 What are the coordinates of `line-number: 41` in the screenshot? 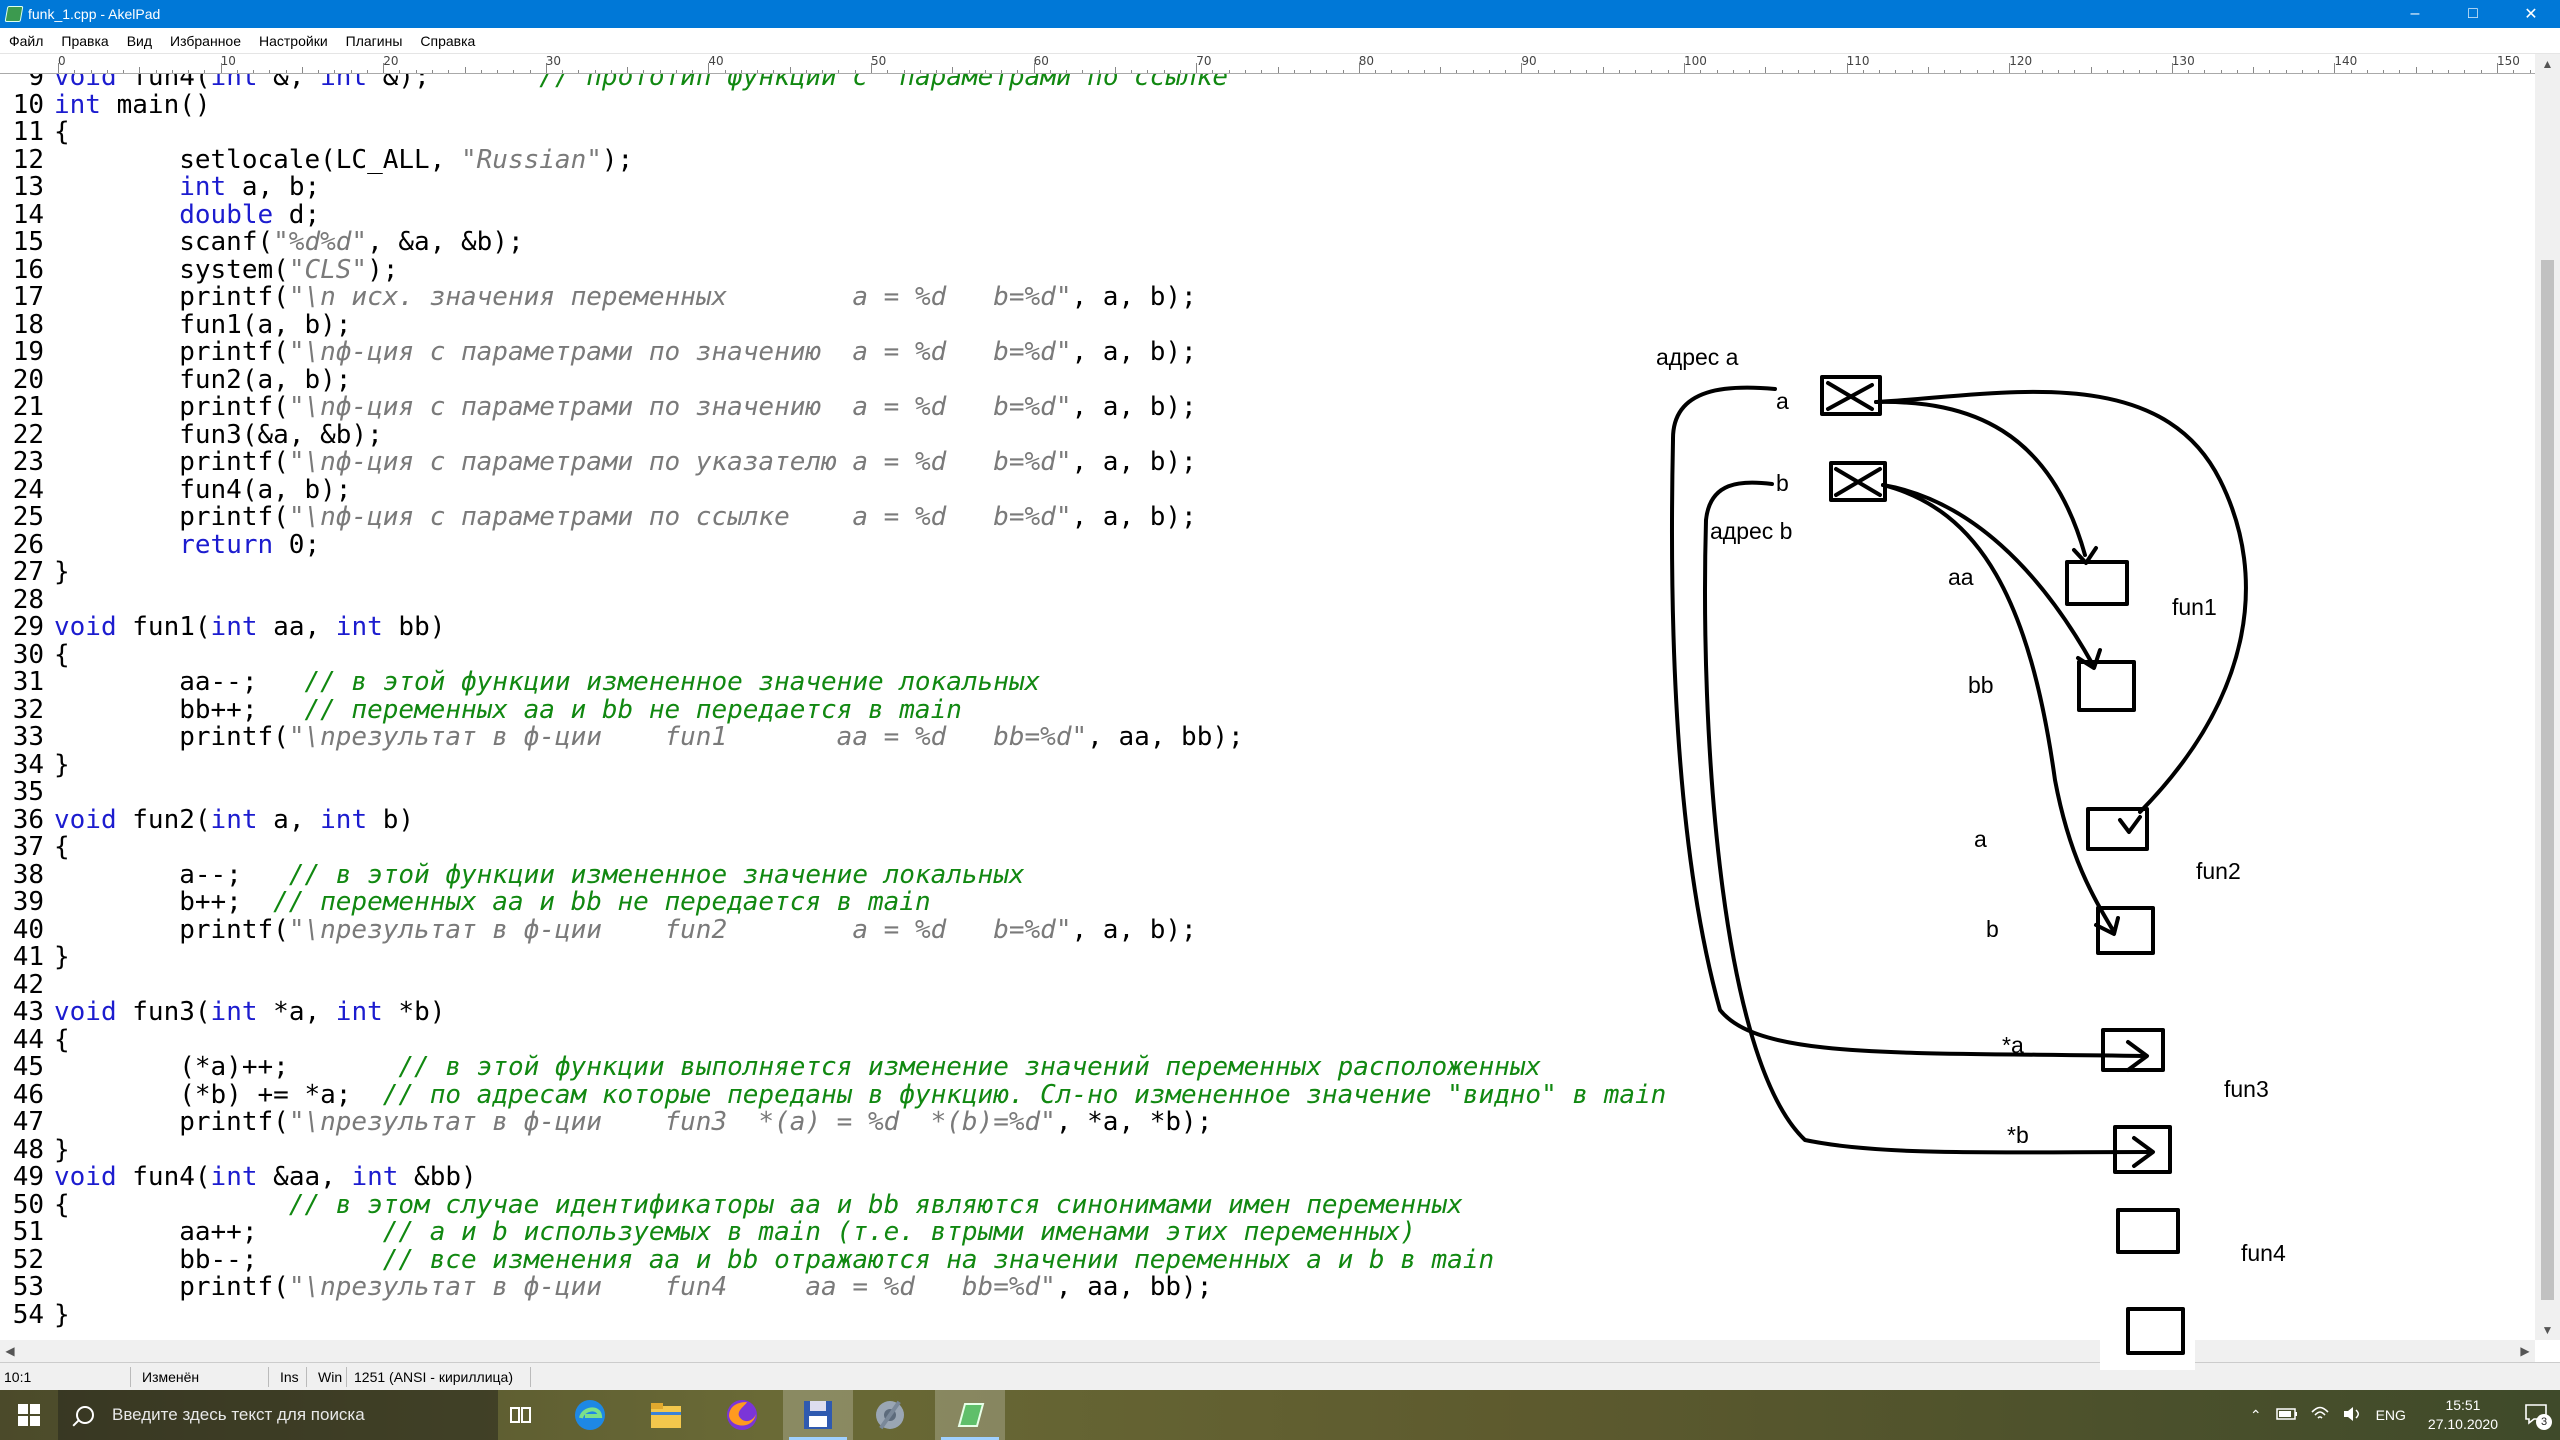 It's located at (28, 957).